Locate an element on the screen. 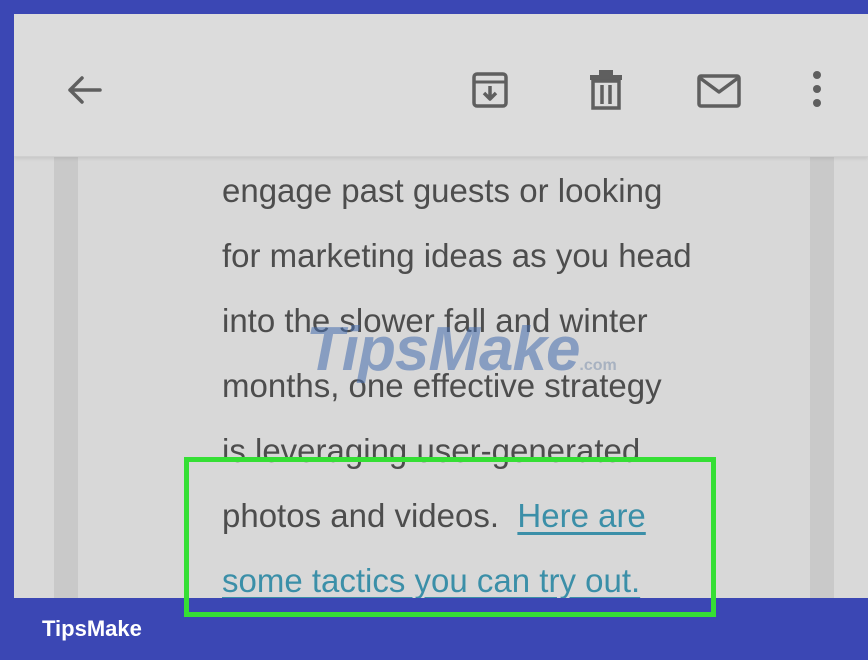 The height and width of the screenshot is (660, 868). watermark-suffix: .com is located at coordinates (598, 365).